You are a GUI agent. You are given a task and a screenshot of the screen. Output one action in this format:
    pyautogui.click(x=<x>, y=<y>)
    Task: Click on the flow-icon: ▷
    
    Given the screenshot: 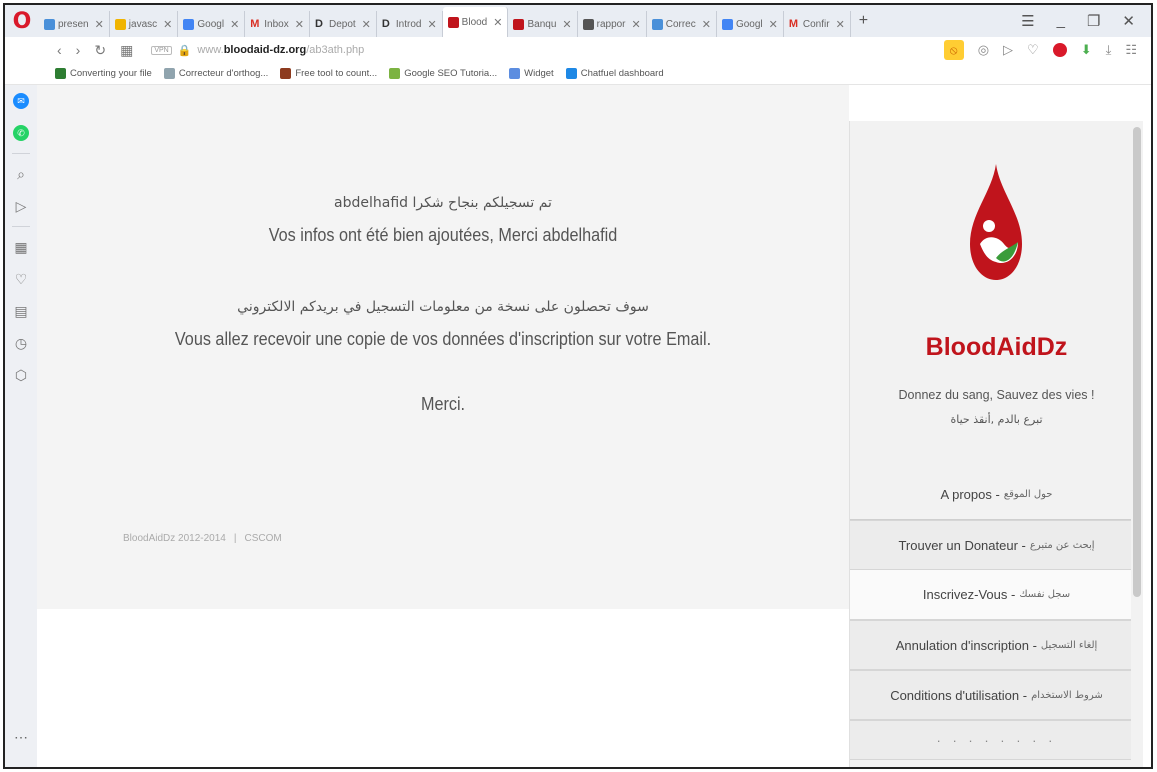 What is the action you would take?
    pyautogui.click(x=21, y=205)
    